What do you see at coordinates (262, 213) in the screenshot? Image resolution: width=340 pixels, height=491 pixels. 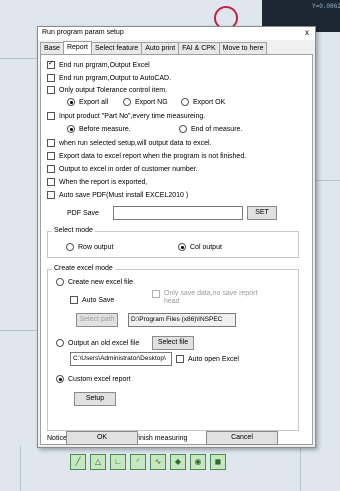 I see `set-button: SET` at bounding box center [262, 213].